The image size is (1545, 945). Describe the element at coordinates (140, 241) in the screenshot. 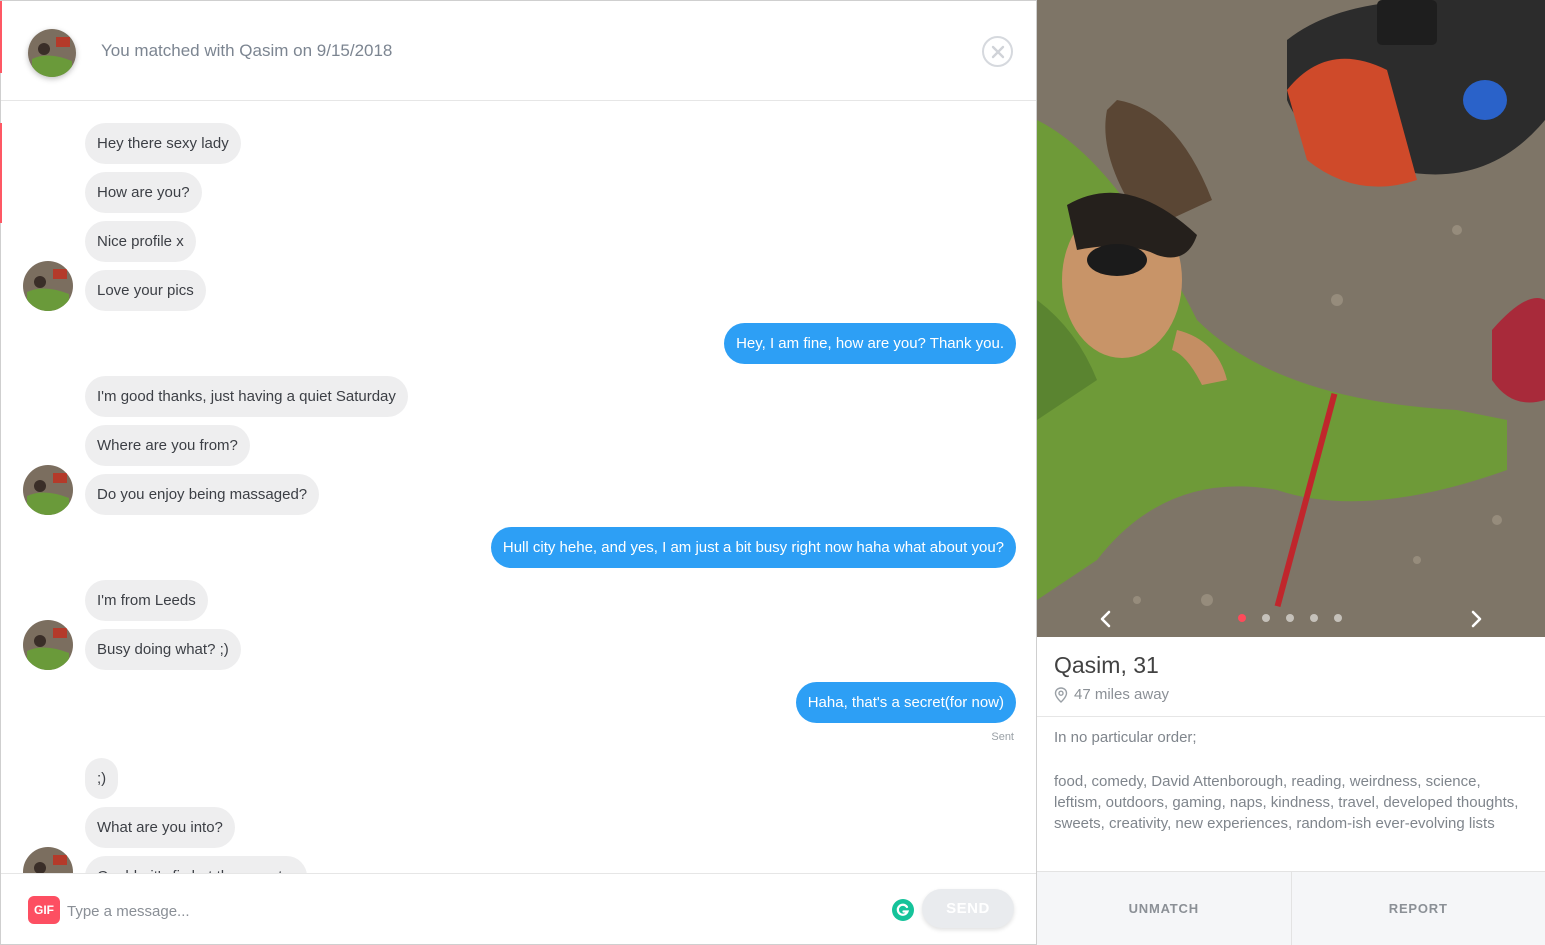

I see `incoming-message: Nice profile x` at that location.